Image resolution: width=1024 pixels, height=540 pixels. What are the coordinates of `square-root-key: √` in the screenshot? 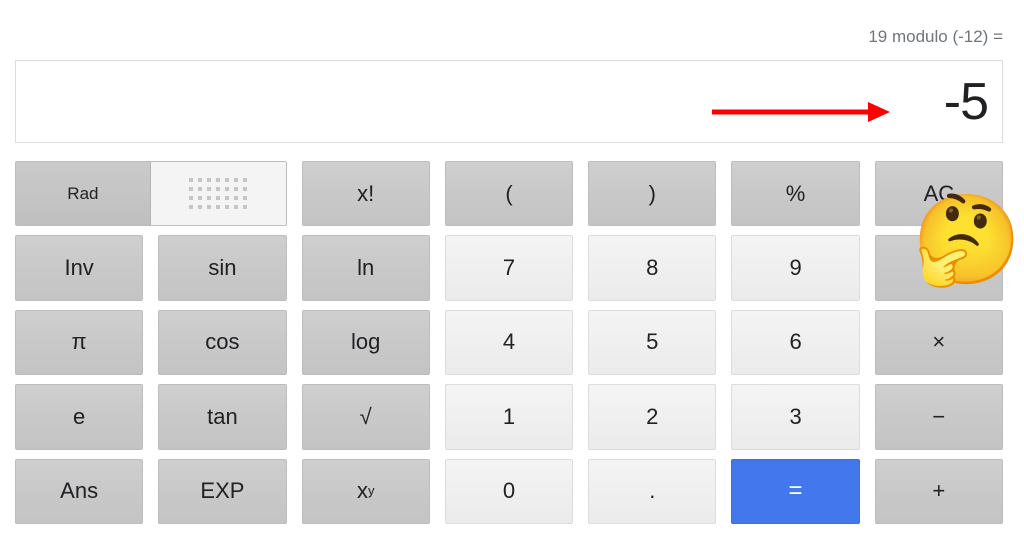 It's located at (365, 417).